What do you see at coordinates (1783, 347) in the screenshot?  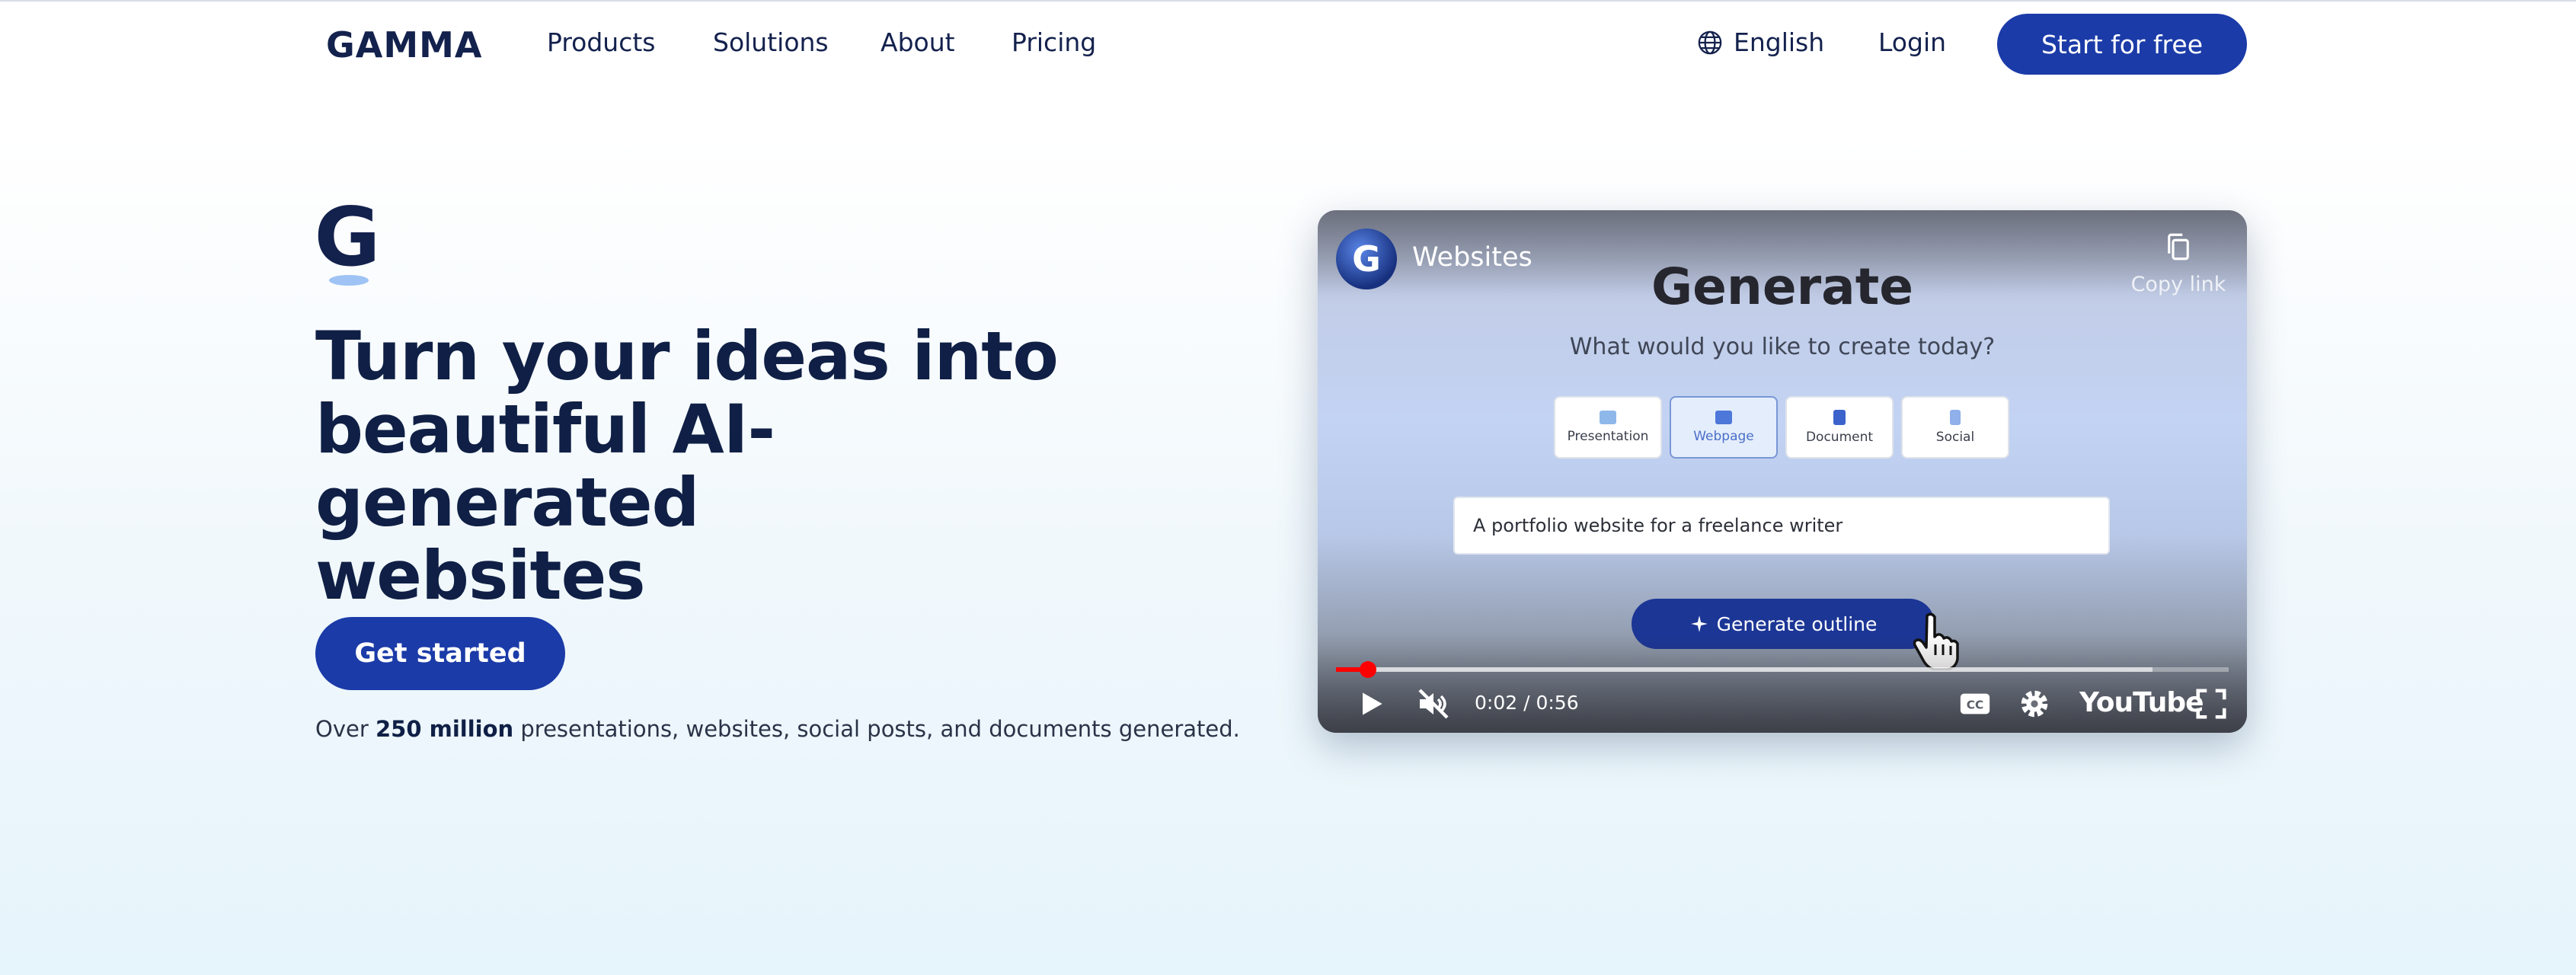 I see `video-generate-subheading: What would you like to create today?` at bounding box center [1783, 347].